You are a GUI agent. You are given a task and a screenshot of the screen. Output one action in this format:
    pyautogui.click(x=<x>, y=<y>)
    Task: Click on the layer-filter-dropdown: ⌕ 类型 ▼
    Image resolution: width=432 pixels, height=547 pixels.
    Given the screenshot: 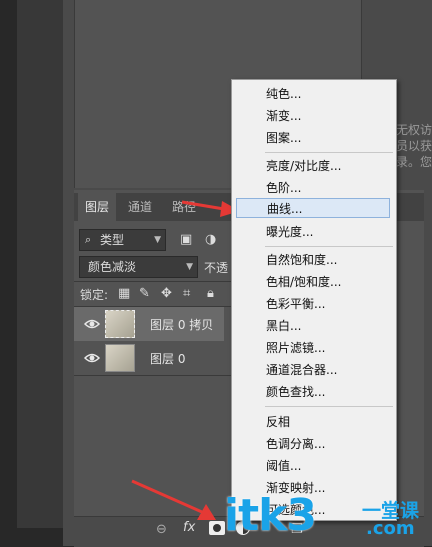 What is the action you would take?
    pyautogui.click(x=122, y=240)
    